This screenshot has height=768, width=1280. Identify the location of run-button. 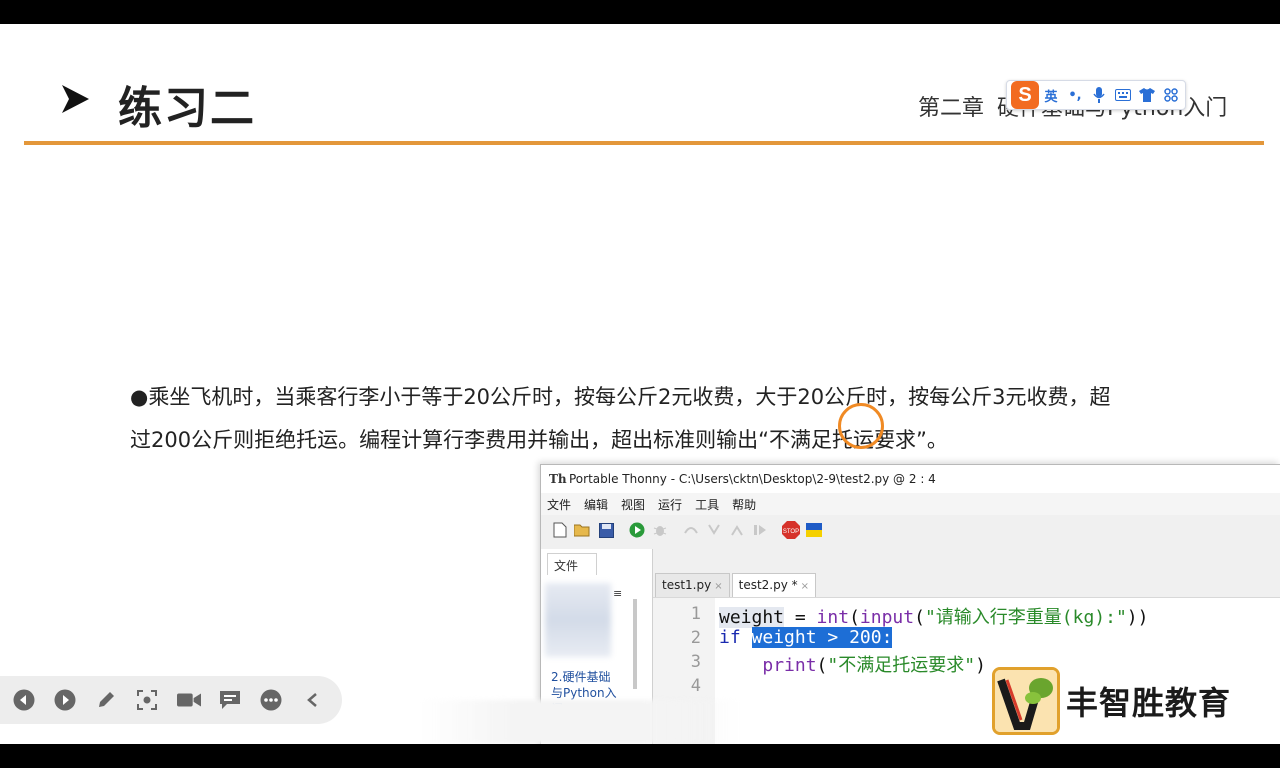
(637, 530).